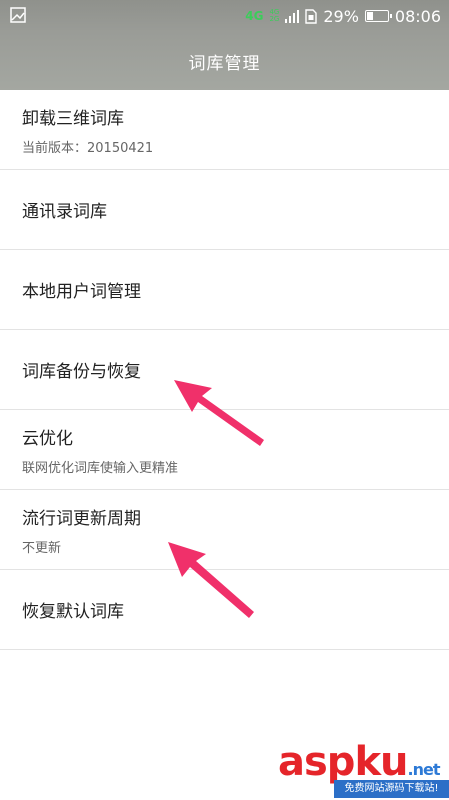 The image size is (449, 800). What do you see at coordinates (254, 16) in the screenshot?
I see `network-type: 4G` at bounding box center [254, 16].